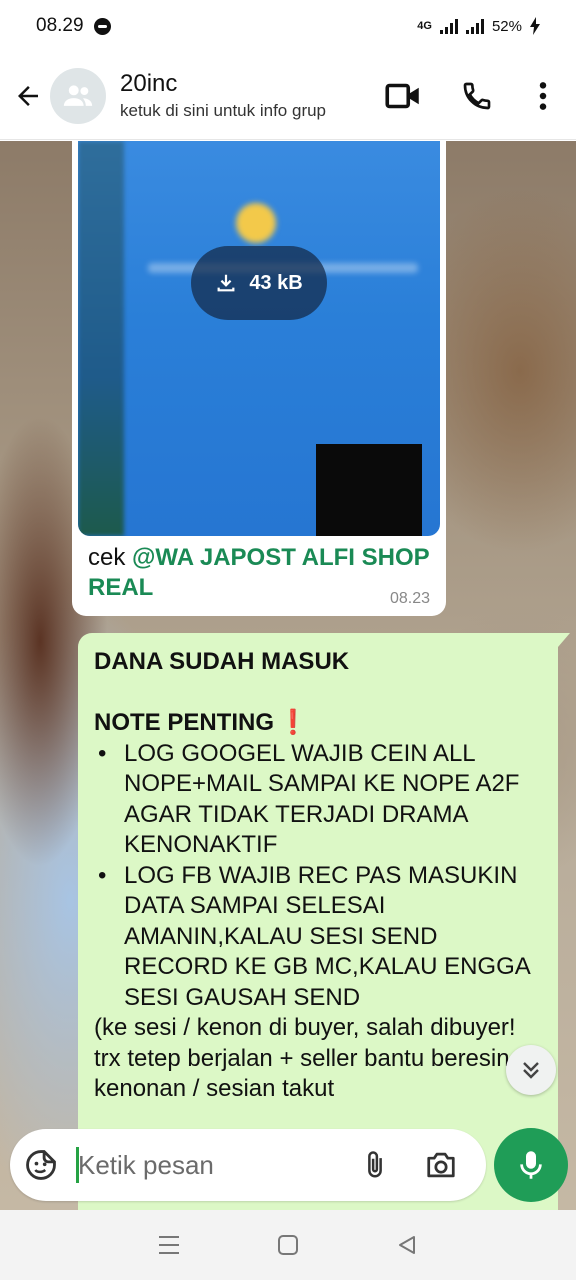  Describe the element at coordinates (102, 26) in the screenshot. I see `notification-icon` at that location.